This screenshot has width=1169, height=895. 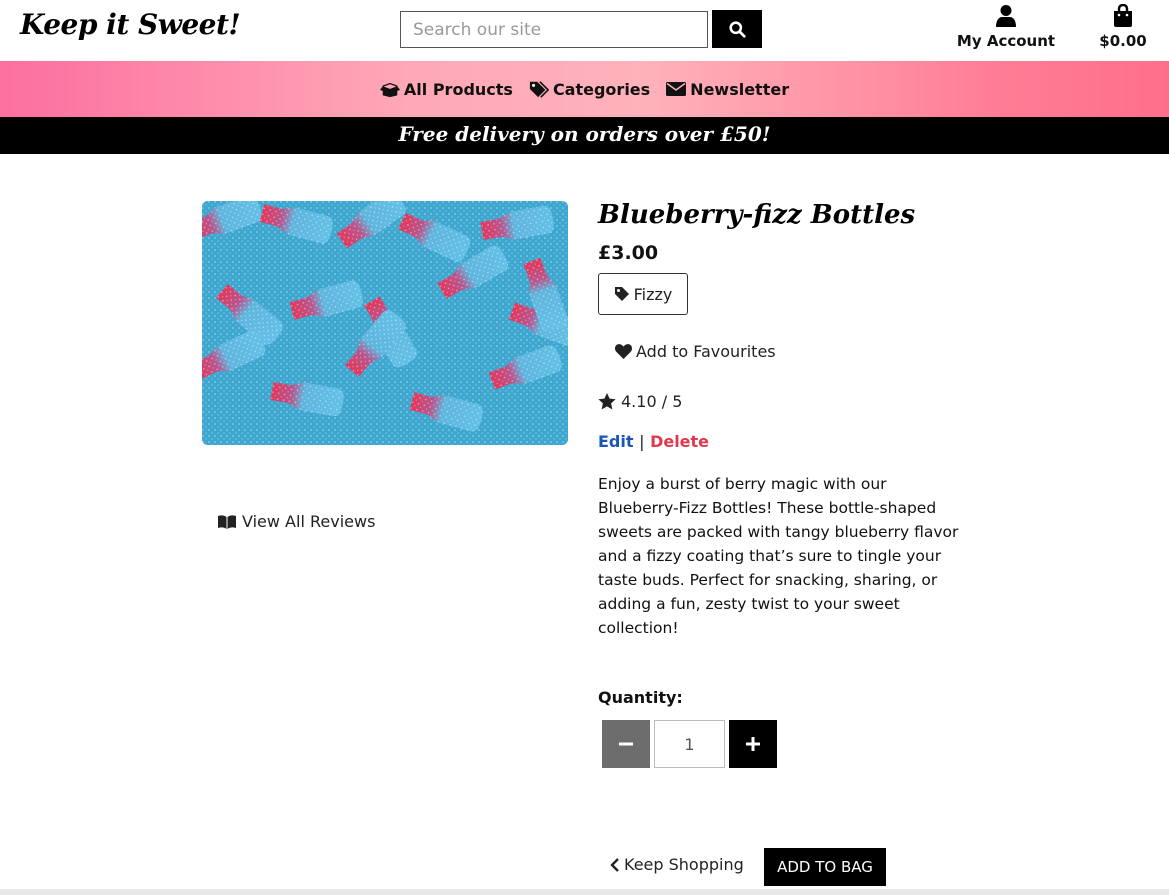 I want to click on add-to-favourites-button: Add to Favourites, so click(x=695, y=351).